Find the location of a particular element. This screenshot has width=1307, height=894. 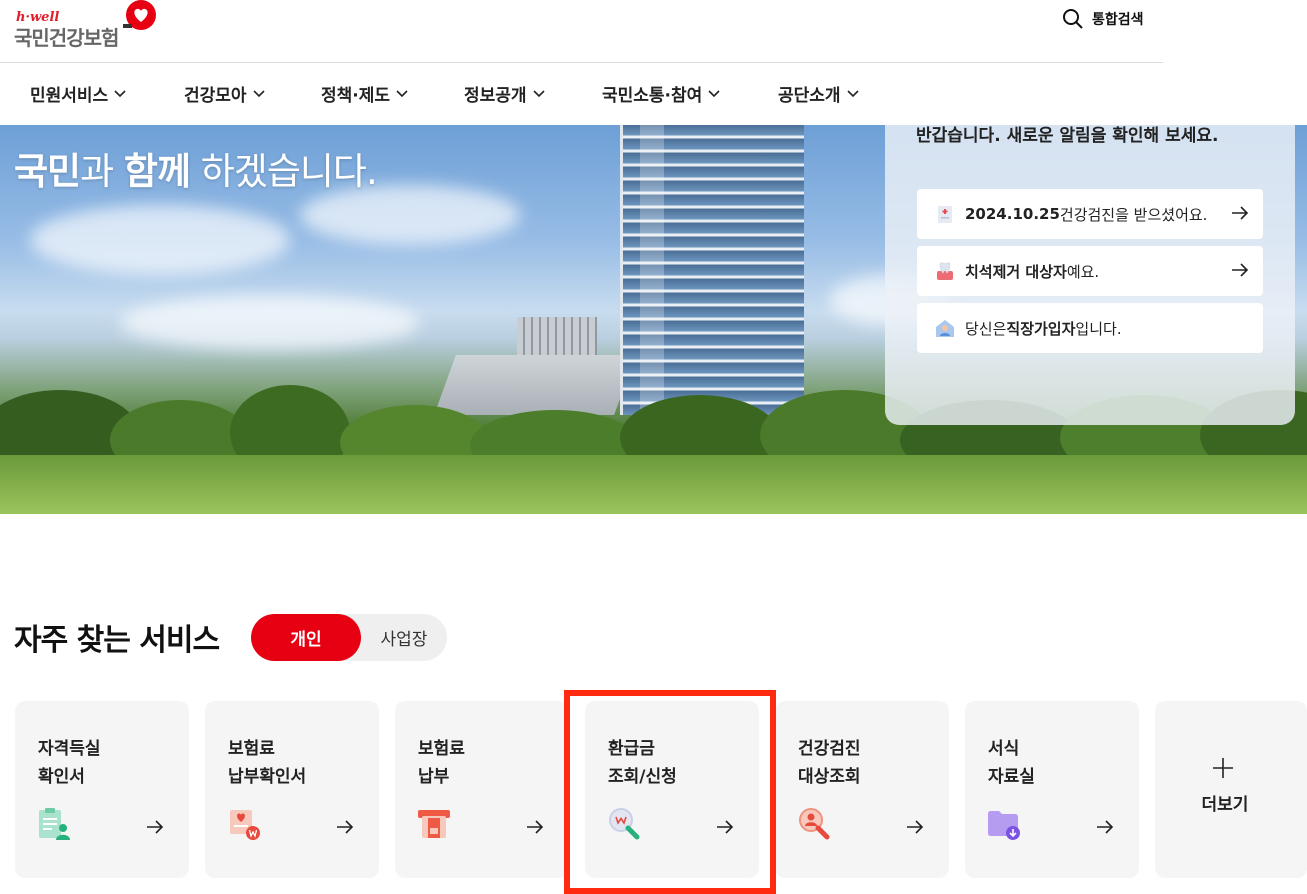

card-label: 환급금 조회/신청 is located at coordinates (642, 763).